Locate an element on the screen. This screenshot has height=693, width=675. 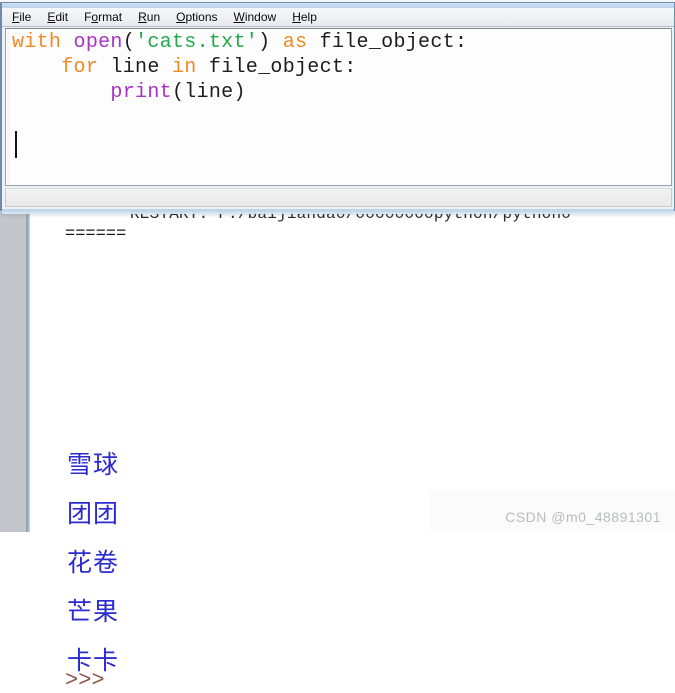
code-keyword-in: in is located at coordinates (184, 67).